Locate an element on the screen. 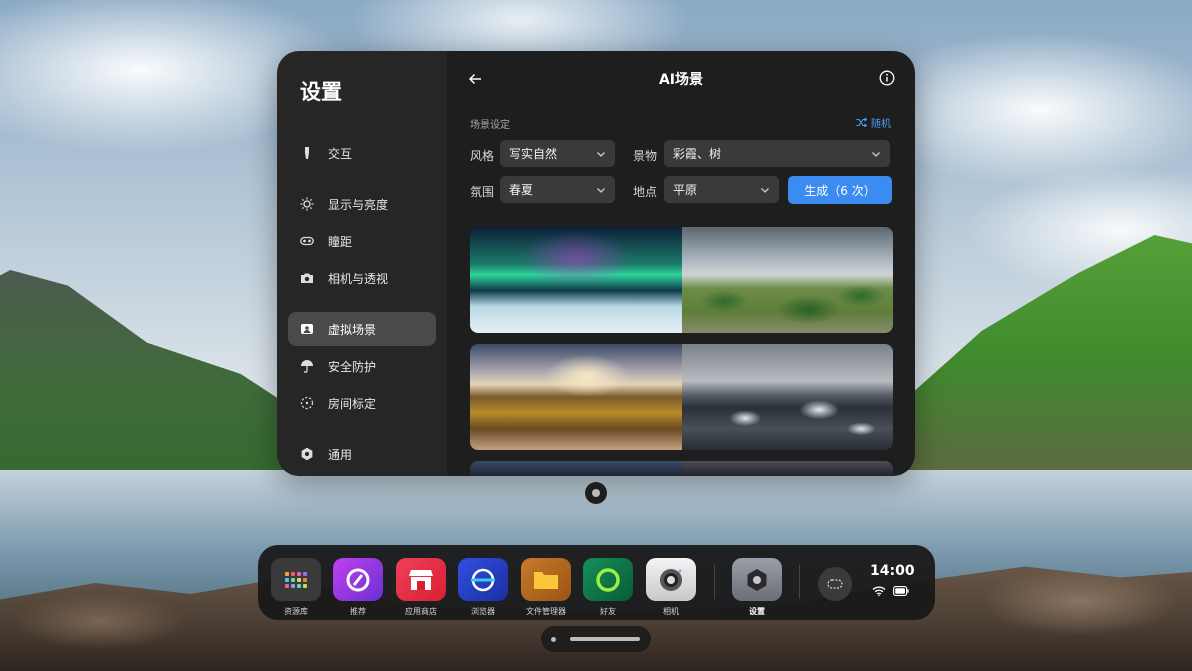 Image resolution: width=1192 pixels, height=671 pixels. panel-header: AI场景 is located at coordinates (681, 79).